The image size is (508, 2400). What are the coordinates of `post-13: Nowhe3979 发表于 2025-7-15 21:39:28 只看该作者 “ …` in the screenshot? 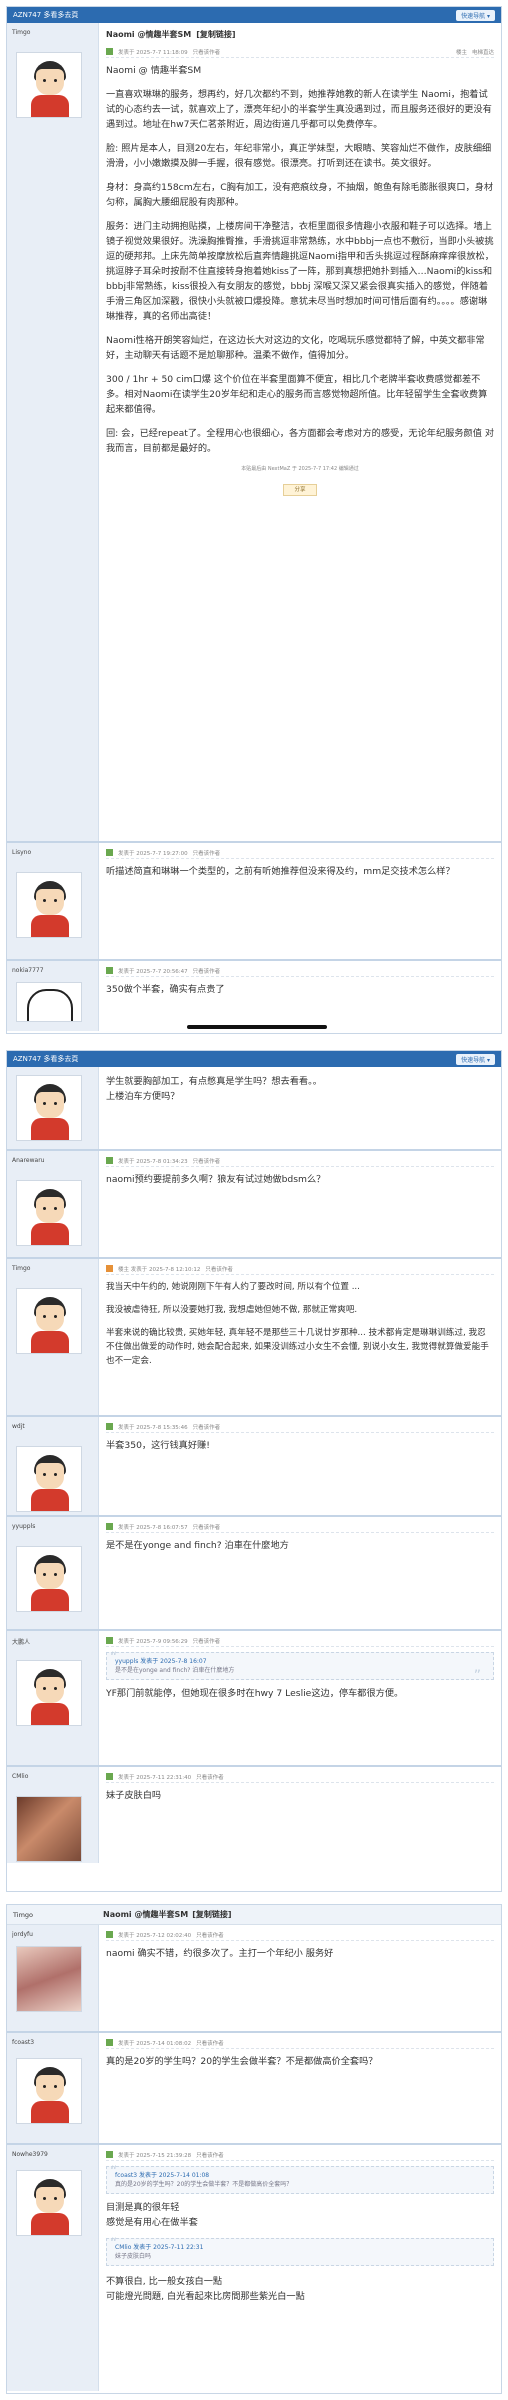 It's located at (254, 2268).